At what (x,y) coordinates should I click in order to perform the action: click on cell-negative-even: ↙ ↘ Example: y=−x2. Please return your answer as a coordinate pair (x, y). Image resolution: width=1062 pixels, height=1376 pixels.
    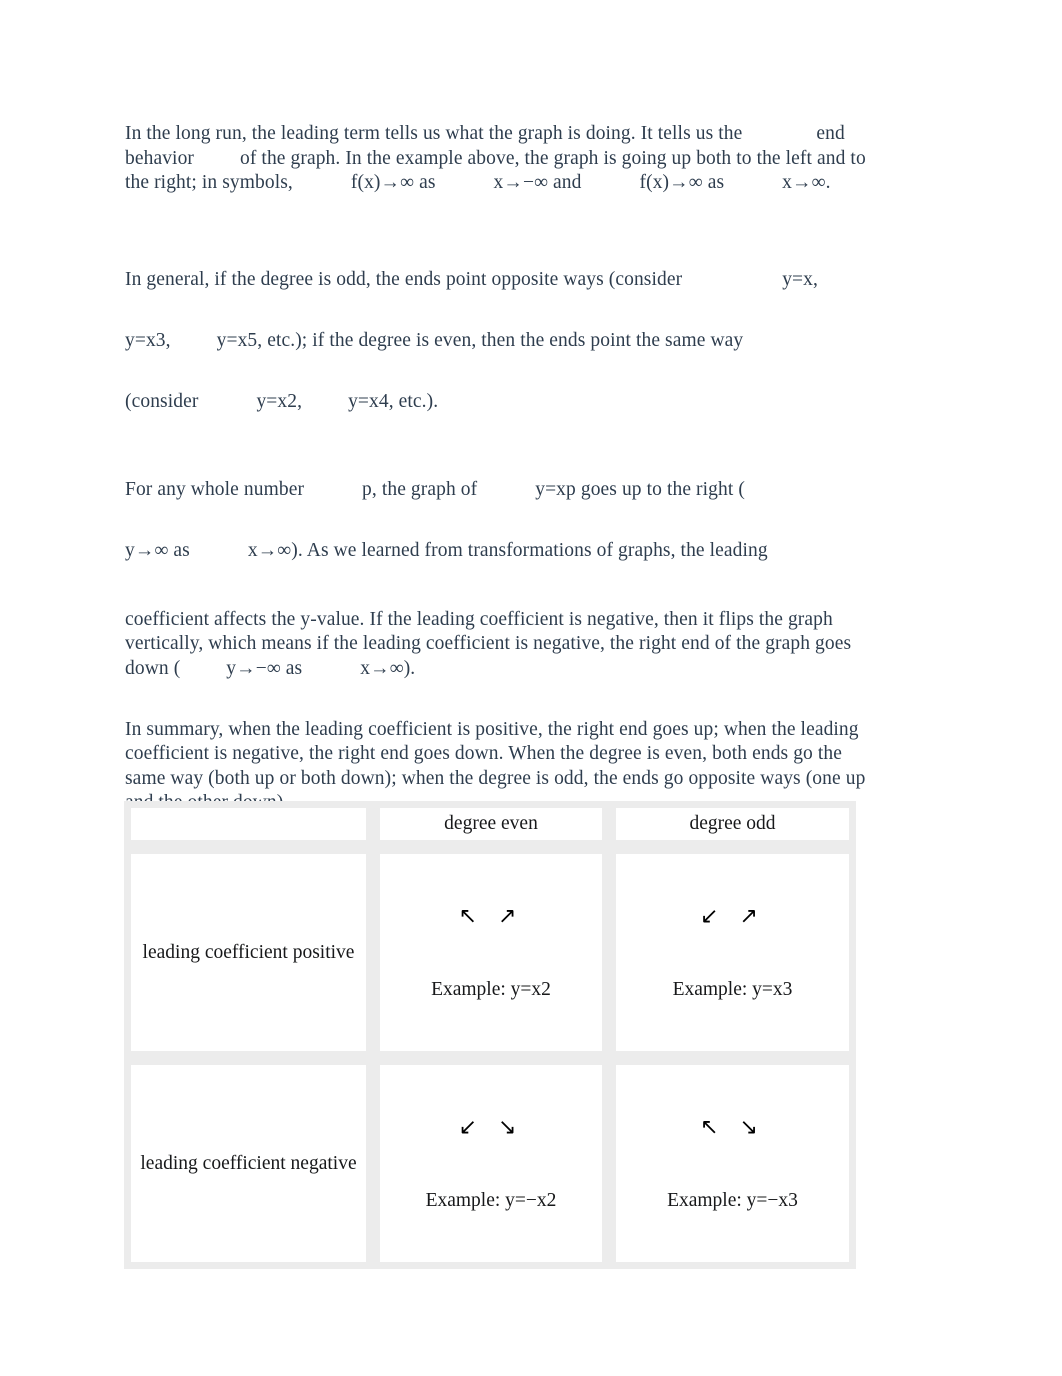
    Looking at the image, I should click on (491, 1163).